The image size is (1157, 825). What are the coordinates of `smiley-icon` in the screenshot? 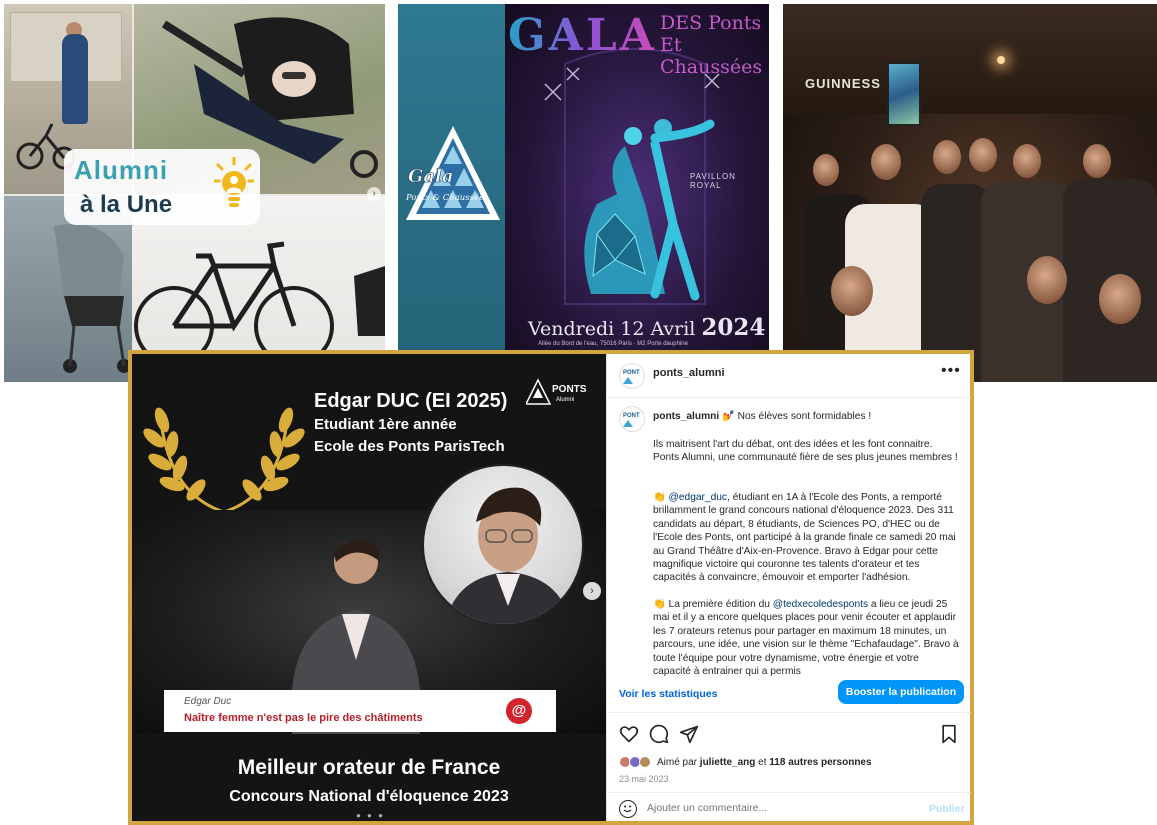 It's located at (627, 809).